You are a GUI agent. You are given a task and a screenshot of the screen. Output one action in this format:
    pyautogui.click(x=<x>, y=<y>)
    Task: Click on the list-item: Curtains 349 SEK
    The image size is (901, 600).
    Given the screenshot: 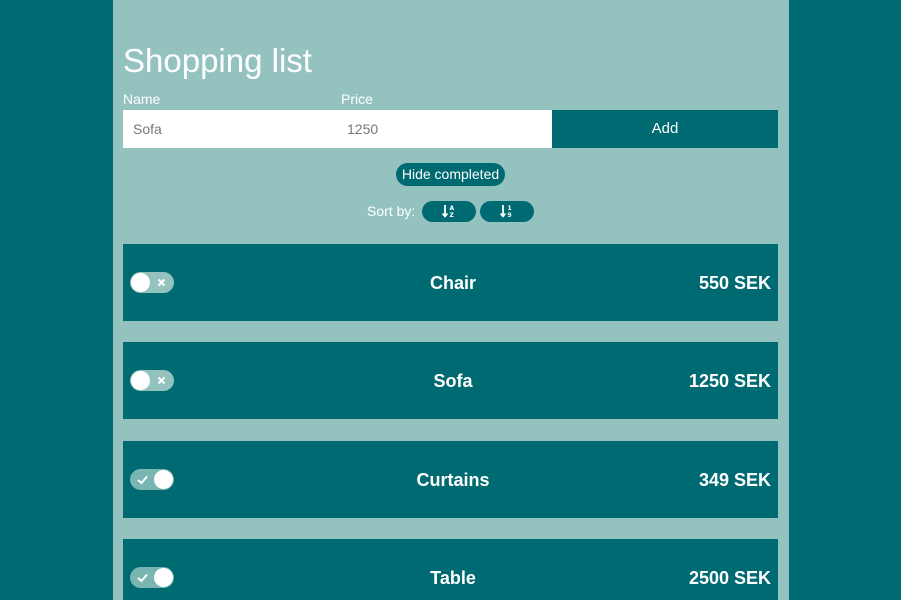 What is the action you would take?
    pyautogui.click(x=450, y=479)
    